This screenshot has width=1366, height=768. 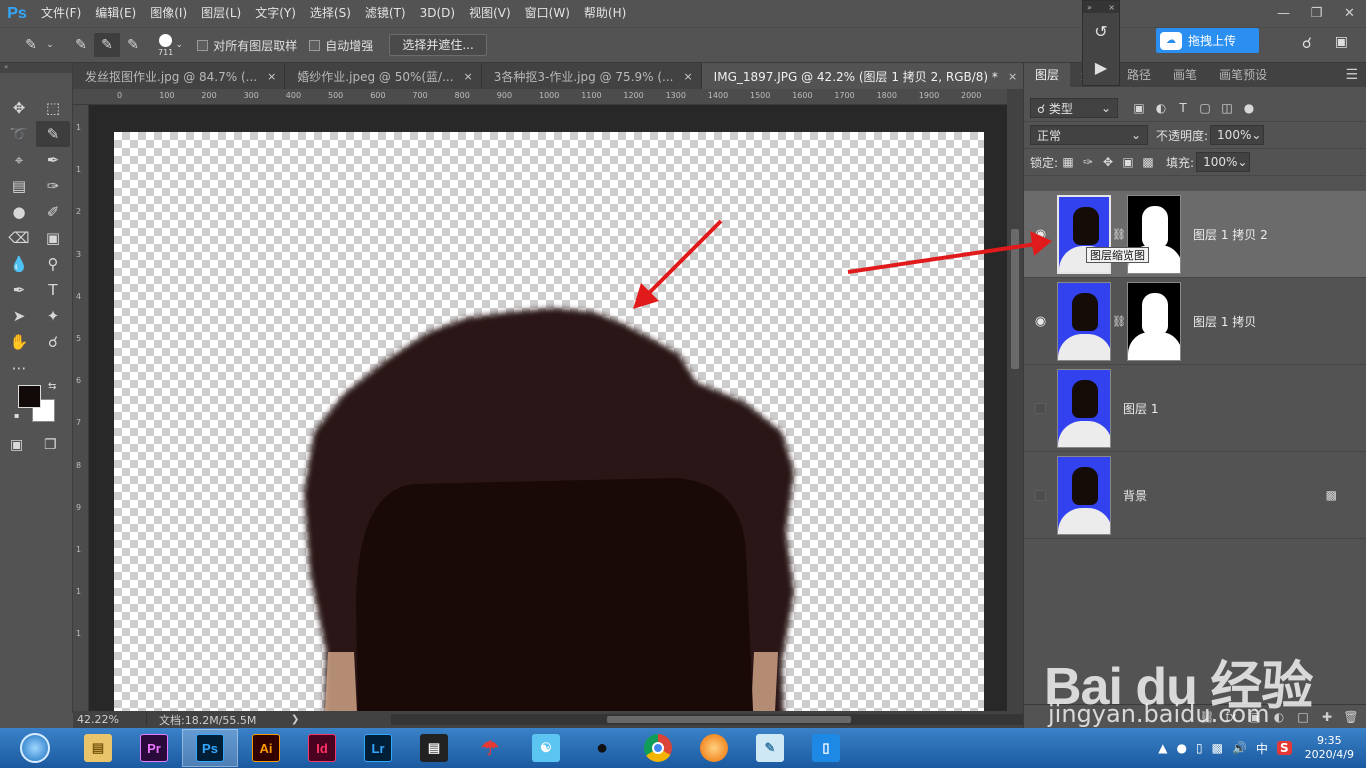 I want to click on taskbar-qq: ●, so click(x=602, y=748).